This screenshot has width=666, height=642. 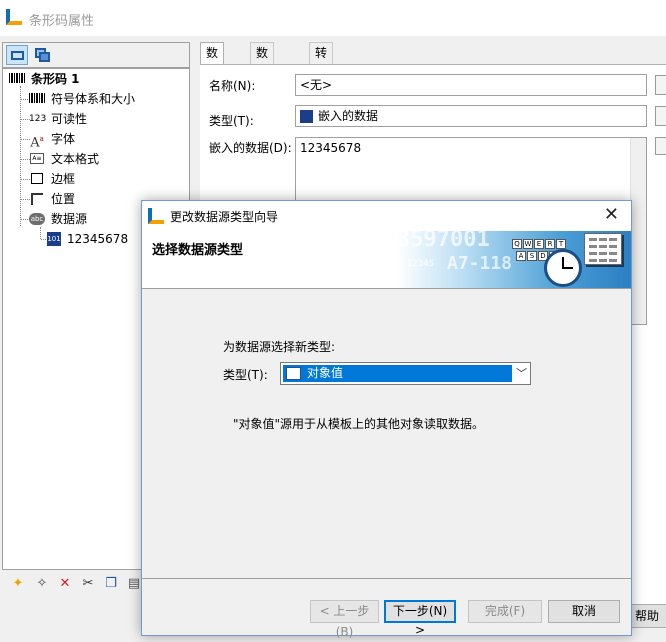 I want to click on border-icon, so click(x=37, y=178).